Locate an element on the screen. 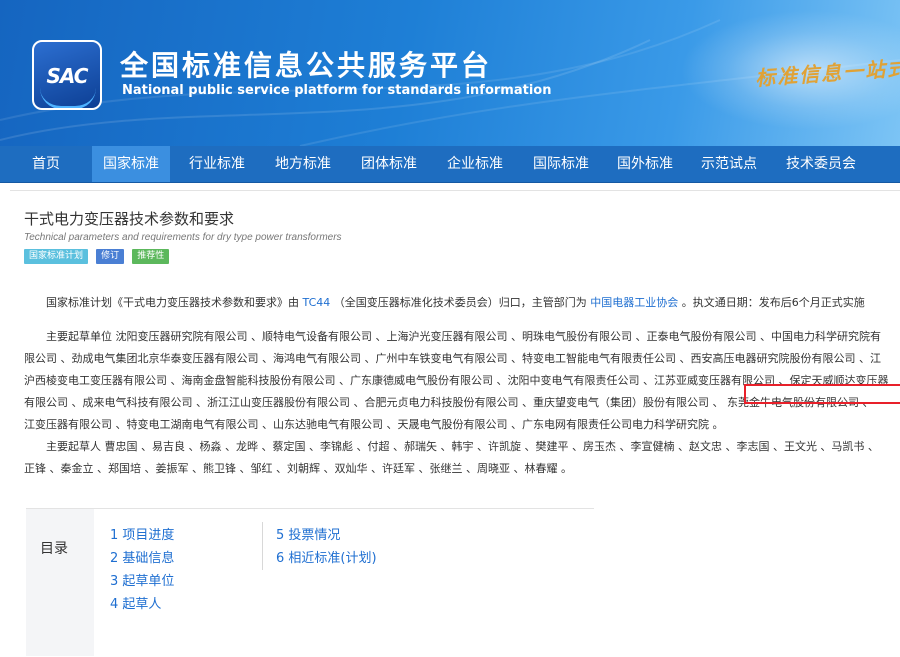  nav-item-group-standards: 团体标准 is located at coordinates (389, 164).